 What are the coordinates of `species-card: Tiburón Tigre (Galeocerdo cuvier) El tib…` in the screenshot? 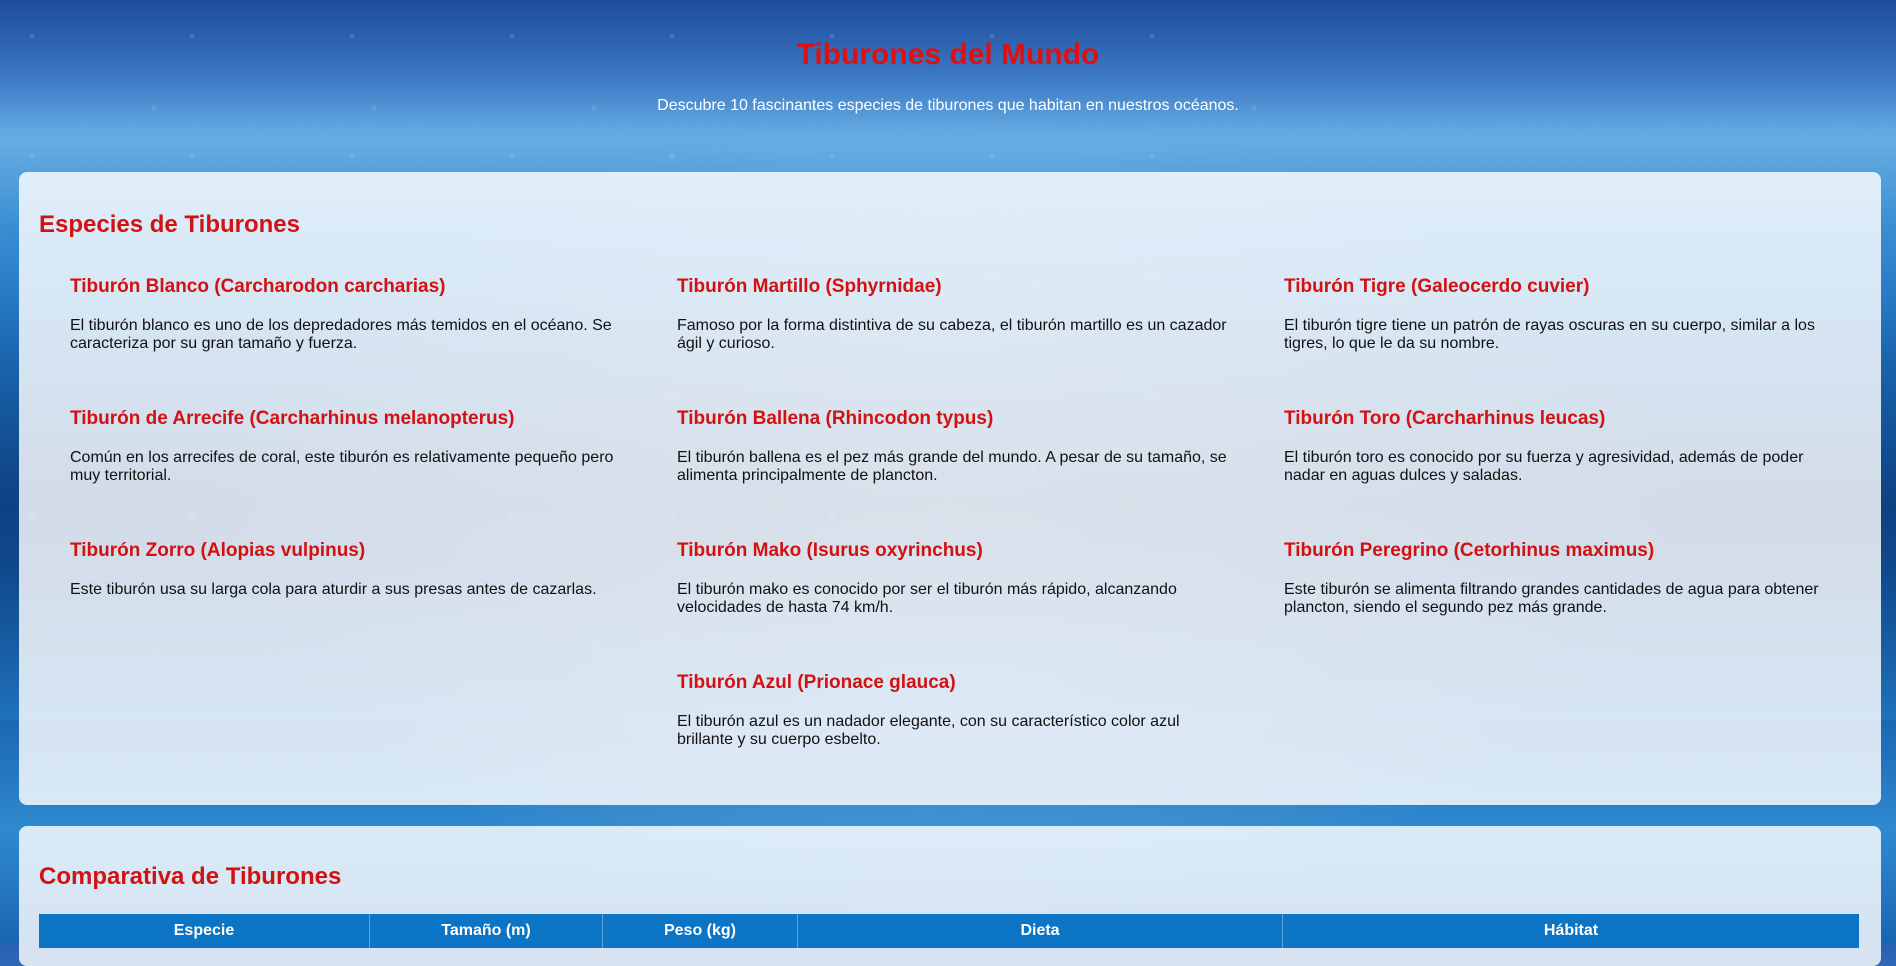 It's located at (1564, 342).